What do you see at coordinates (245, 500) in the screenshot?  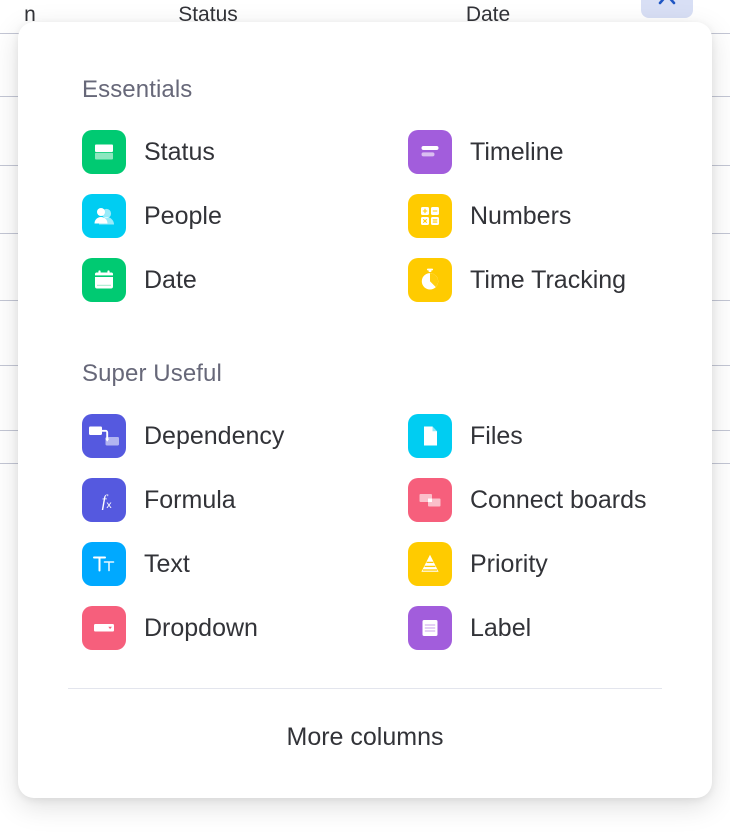 I see `column-option-formula: f x Formula` at bounding box center [245, 500].